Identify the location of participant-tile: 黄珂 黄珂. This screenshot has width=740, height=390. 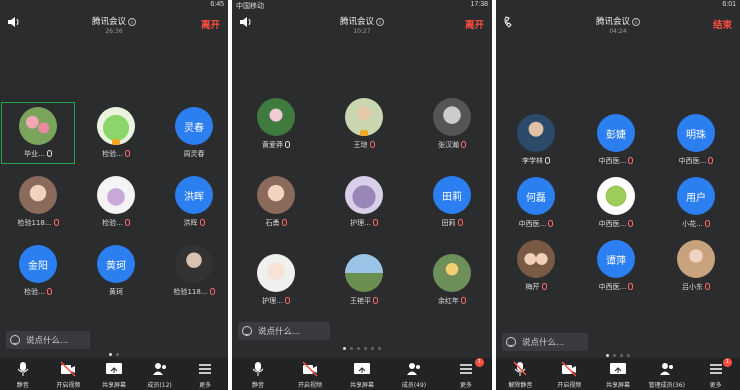
(116, 271).